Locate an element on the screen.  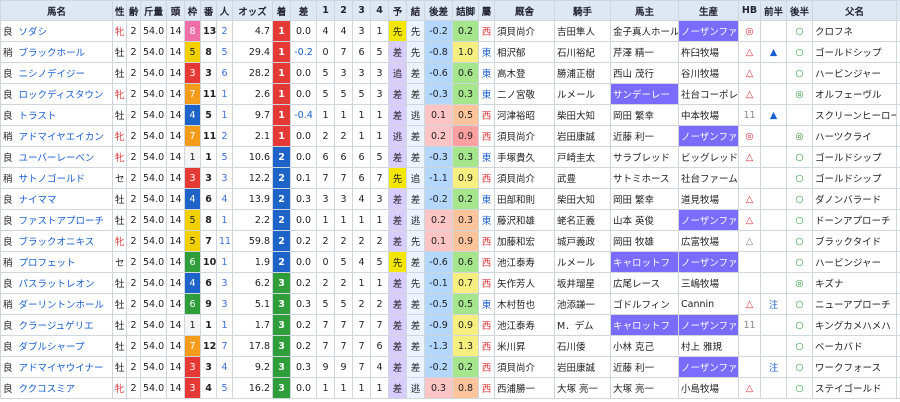
sire-cell: ダノンバラード is located at coordinates (854, 199).